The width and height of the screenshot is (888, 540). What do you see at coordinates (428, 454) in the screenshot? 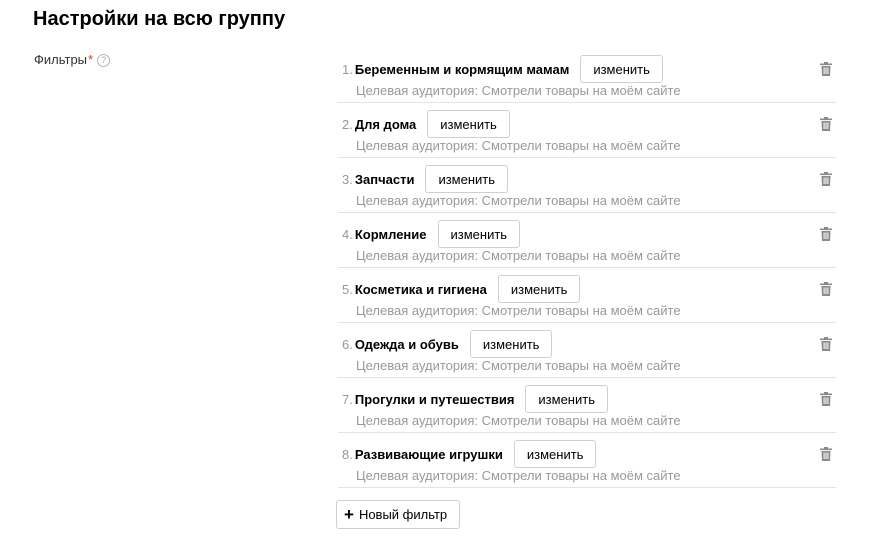
I see `filter-name: Развивающие игрушки` at bounding box center [428, 454].